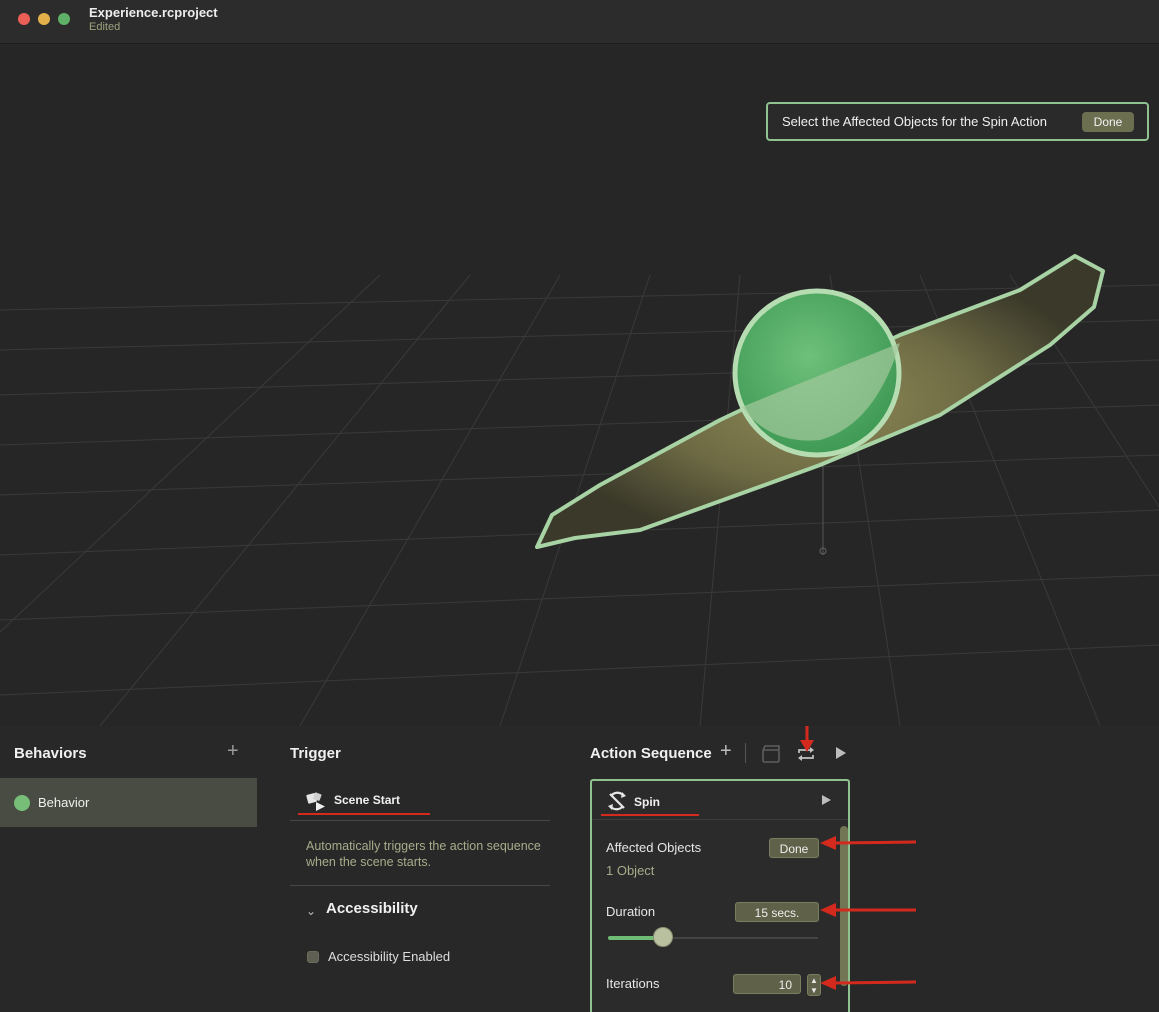 The image size is (1159, 1012). Describe the element at coordinates (794, 848) in the screenshot. I see `affected-objects-done-button: Done` at that location.